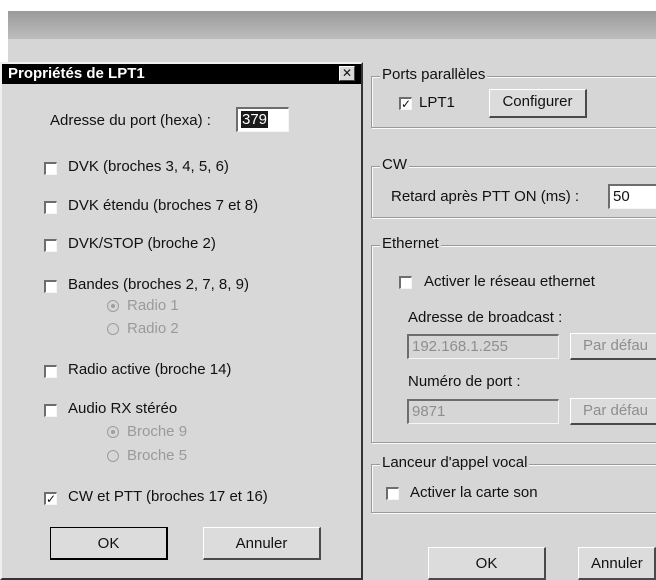  I want to click on sound-card-label: Activer la carte son, so click(474, 492).